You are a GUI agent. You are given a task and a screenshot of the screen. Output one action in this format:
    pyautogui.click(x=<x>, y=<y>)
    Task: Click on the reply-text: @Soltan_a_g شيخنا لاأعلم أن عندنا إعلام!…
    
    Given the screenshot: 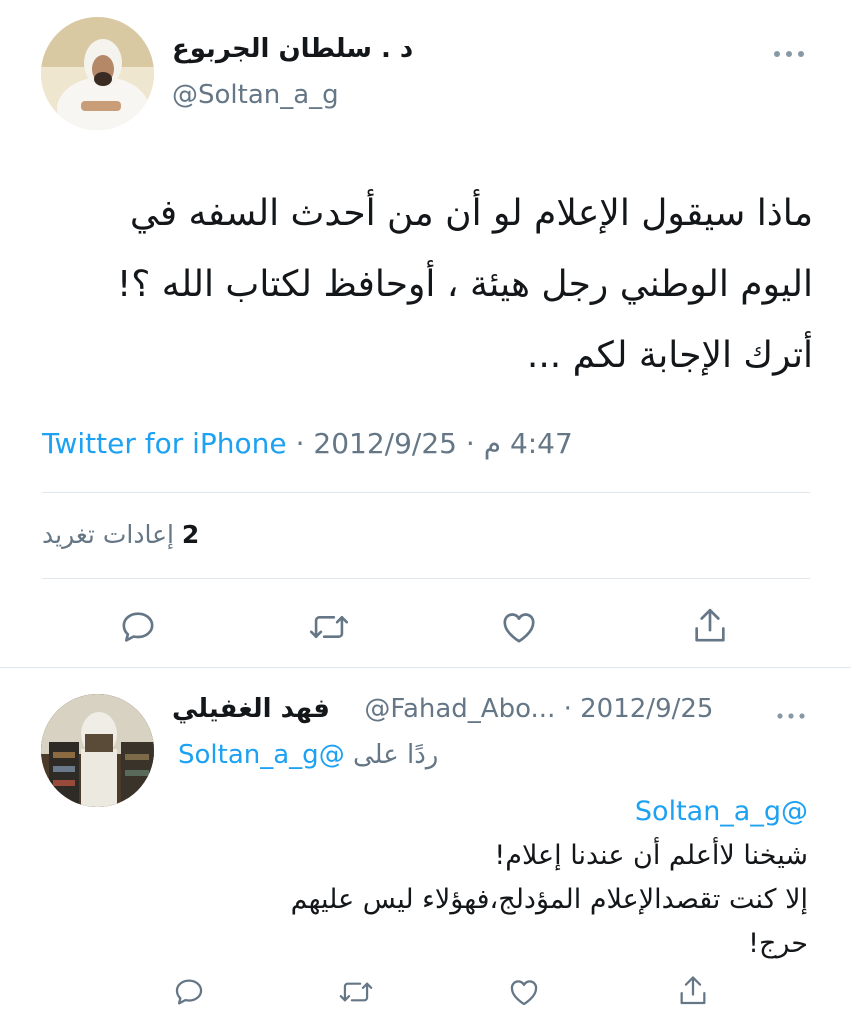 What is the action you would take?
    pyautogui.click(x=488, y=878)
    